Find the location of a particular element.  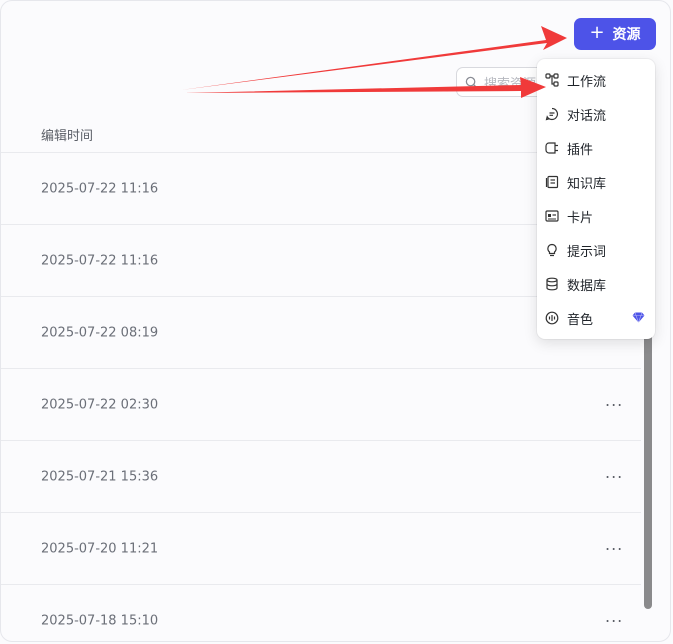

menu-item-knowledge: 知识库 is located at coordinates (596, 182).